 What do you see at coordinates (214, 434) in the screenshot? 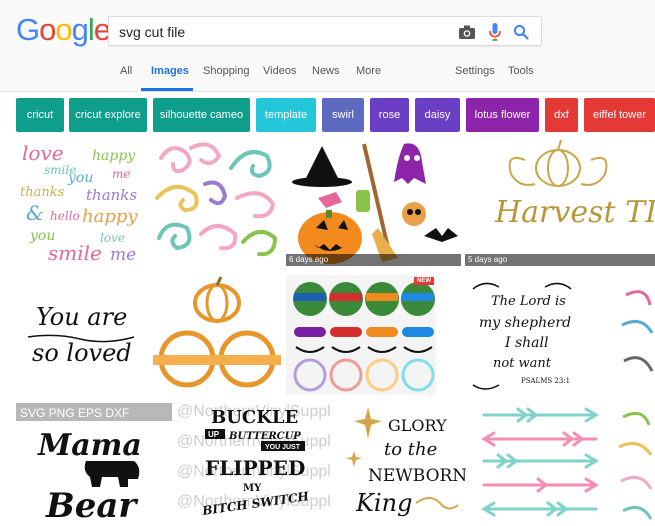
I see `buckle-line-2: UP` at bounding box center [214, 434].